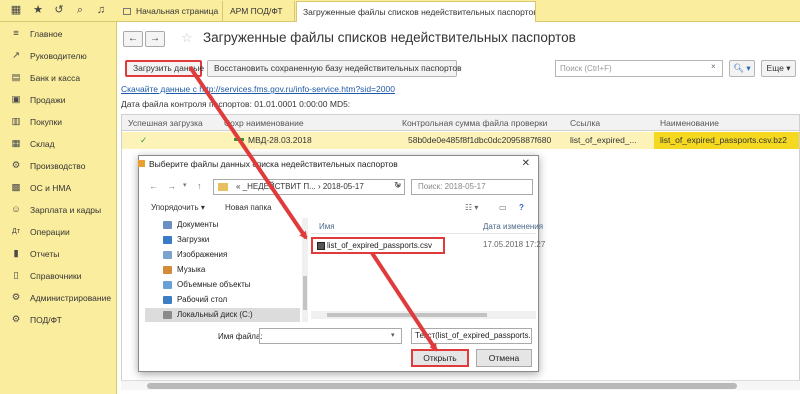 This screenshot has height=394, width=800. Describe the element at coordinates (222, 300) in the screenshot. I see `tree-item-desktop: Рабочий стол` at that location.